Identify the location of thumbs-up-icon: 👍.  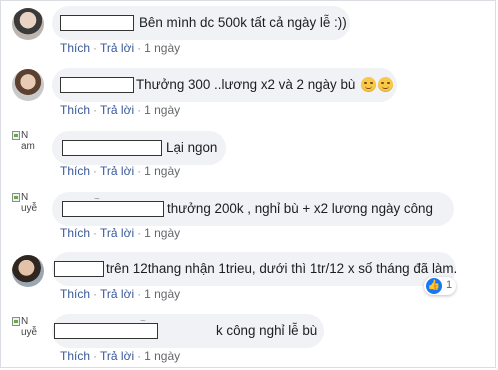
(434, 286).